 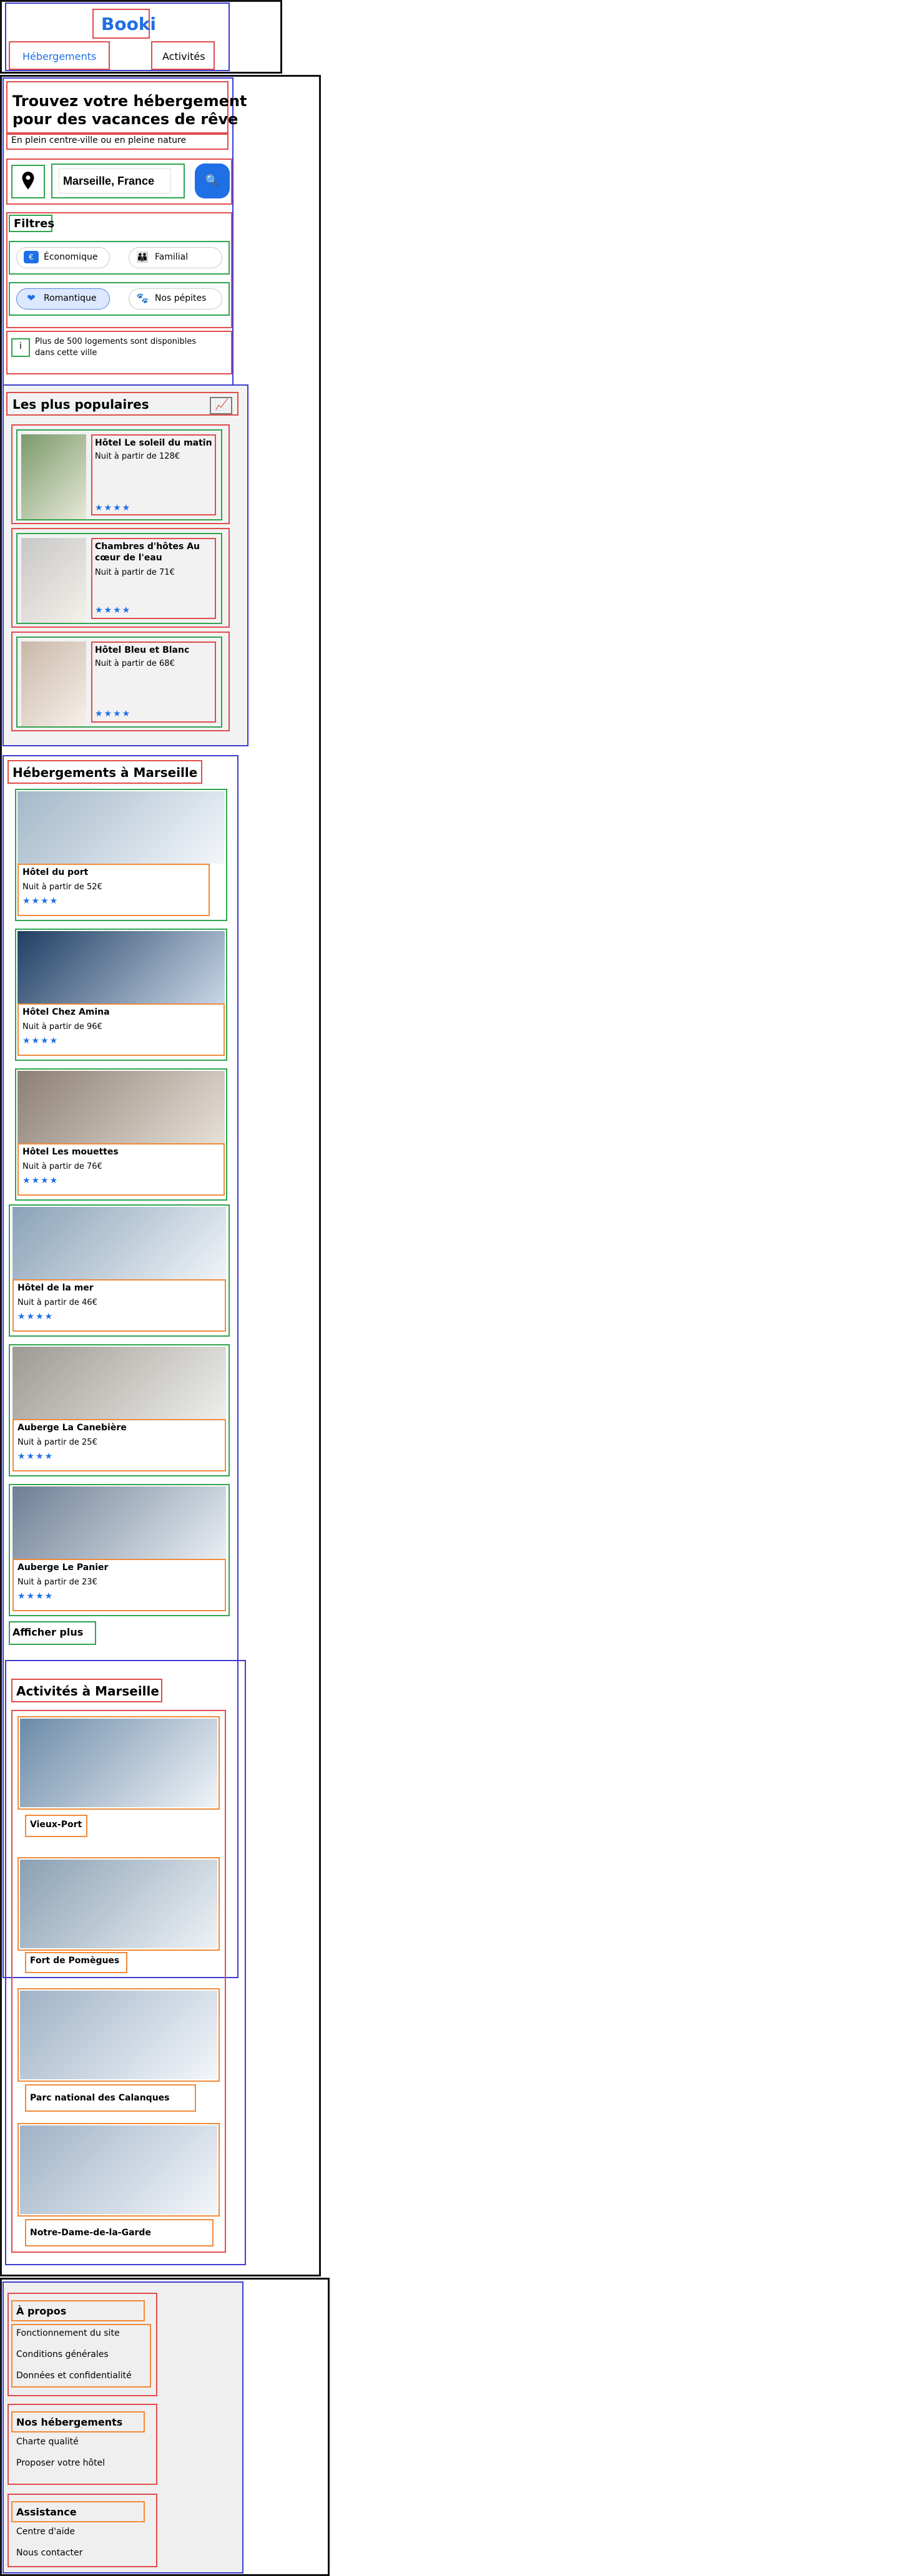 I want to click on heart-icon: ❤, so click(x=32, y=298).